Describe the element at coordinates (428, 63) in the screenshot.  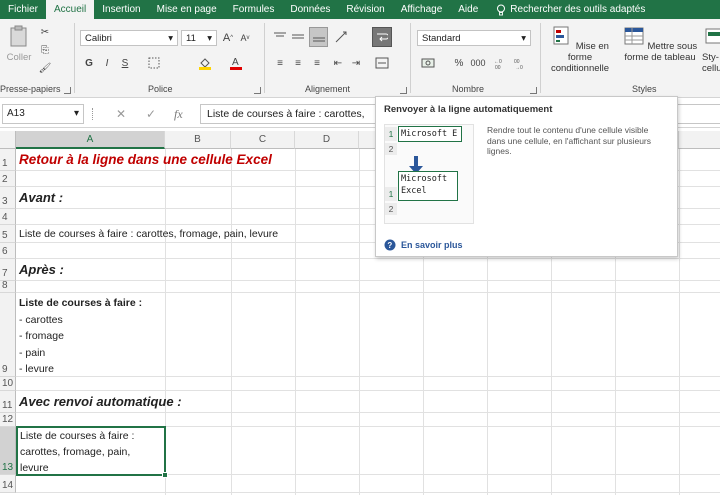
I see `currency-icon` at that location.